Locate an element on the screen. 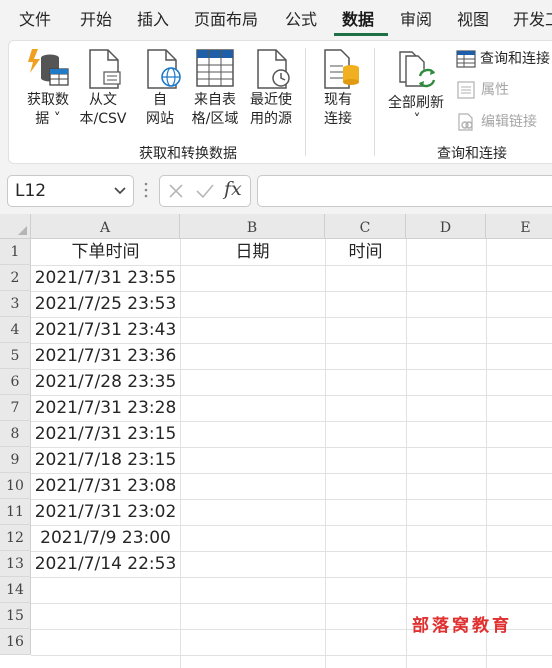 This screenshot has height=668, width=552. get-transform-group-title: 获取和转换数据 is located at coordinates (188, 154).